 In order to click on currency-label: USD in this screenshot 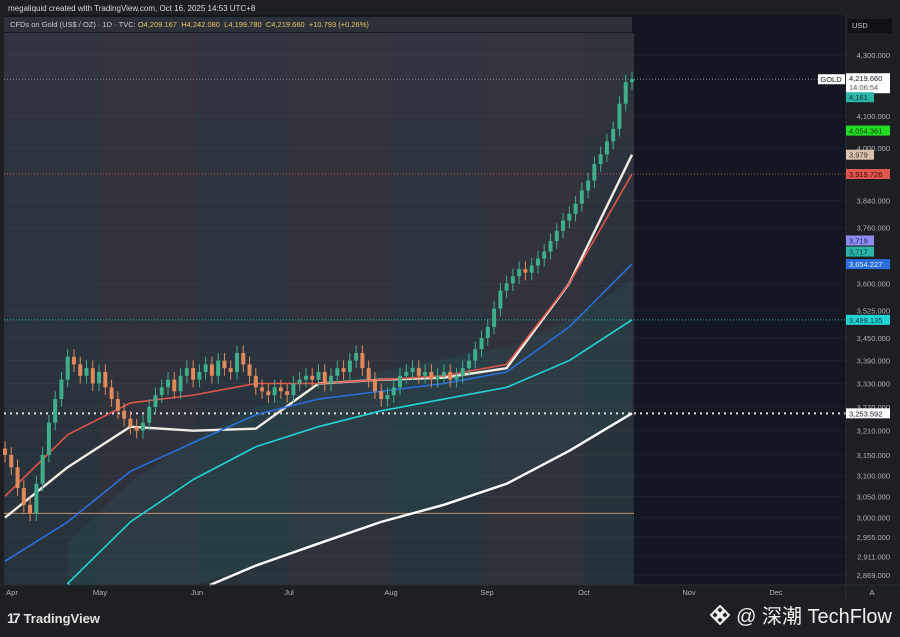, I will do `click(870, 26)`.